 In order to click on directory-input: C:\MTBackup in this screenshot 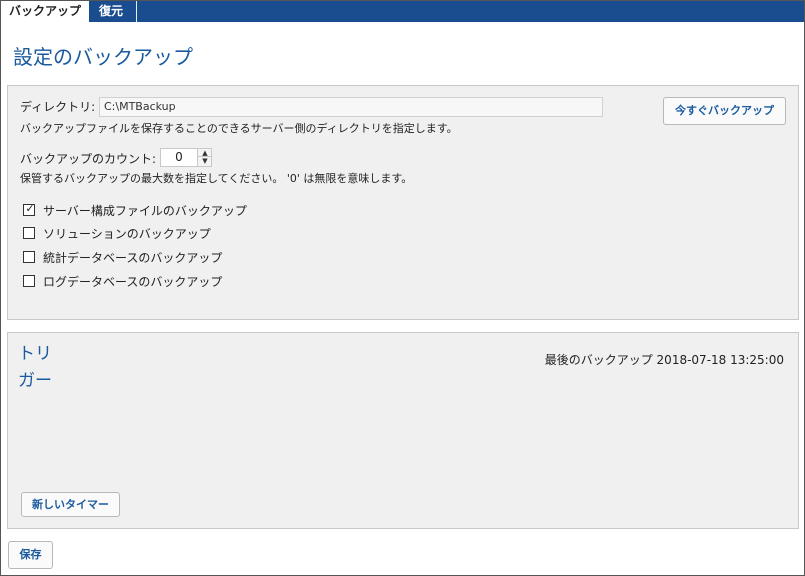, I will do `click(351, 107)`.